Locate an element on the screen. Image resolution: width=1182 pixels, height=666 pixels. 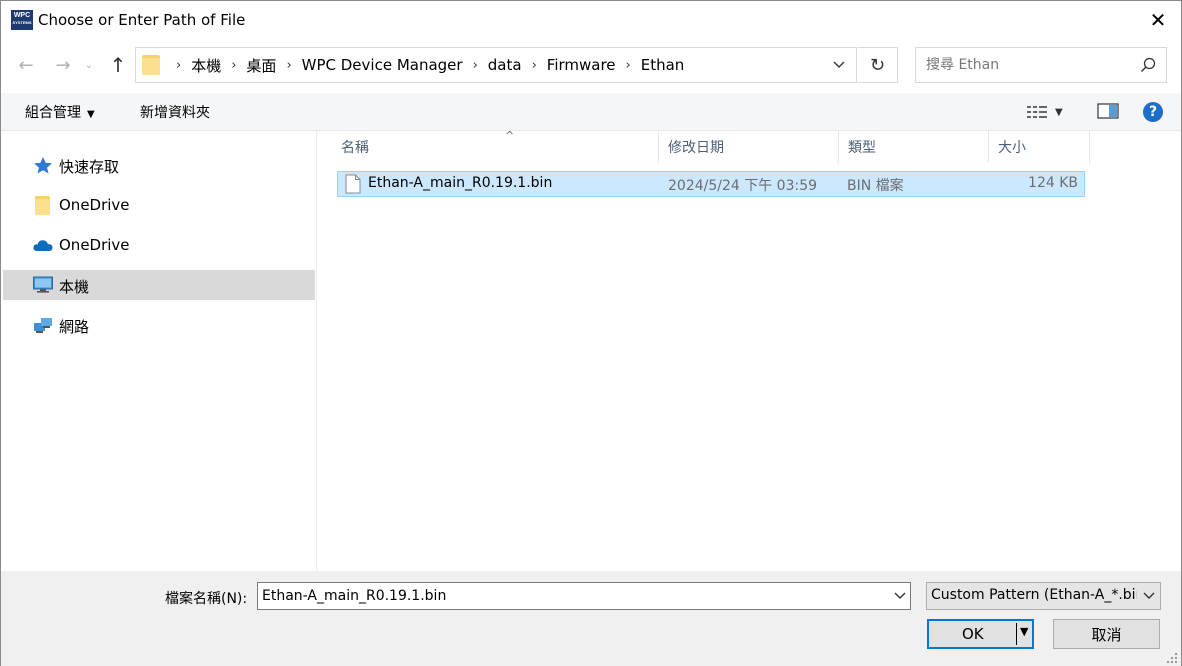
preview-pane-button is located at coordinates (1108, 112).